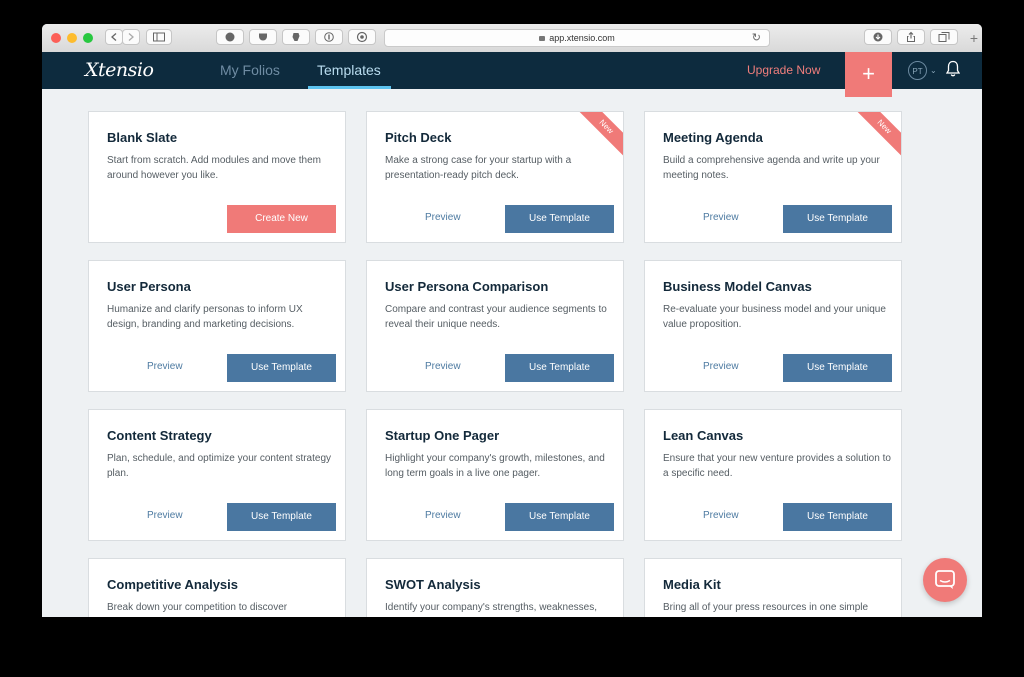 The height and width of the screenshot is (677, 1024). Describe the element at coordinates (433, 584) in the screenshot. I see `card-title: SWOT Analysis` at that location.